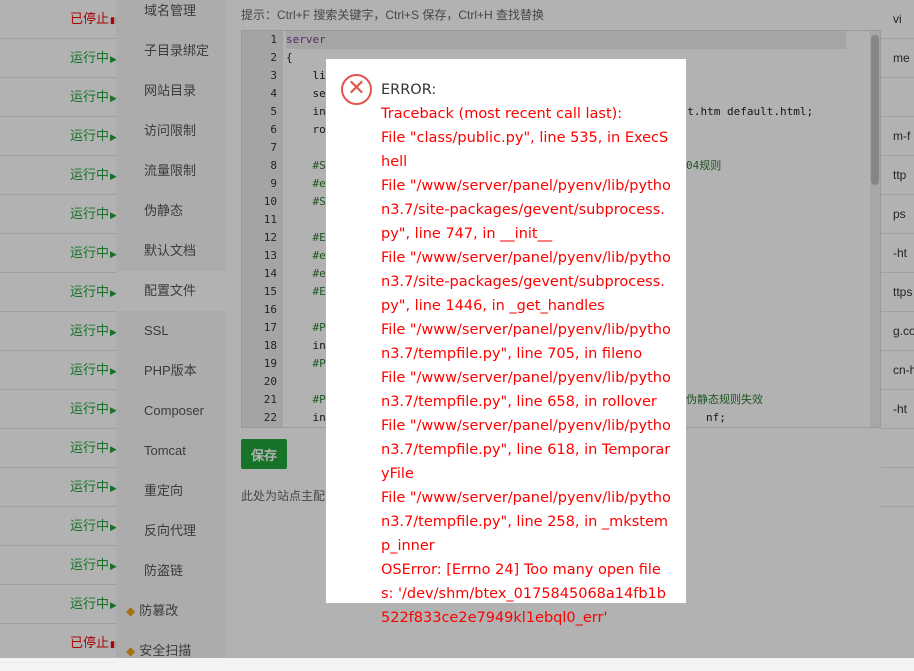 This screenshot has width=914, height=671. What do you see at coordinates (502, 114) in the screenshot?
I see `traceback-line: Traceback (most recent call last):` at bounding box center [502, 114].